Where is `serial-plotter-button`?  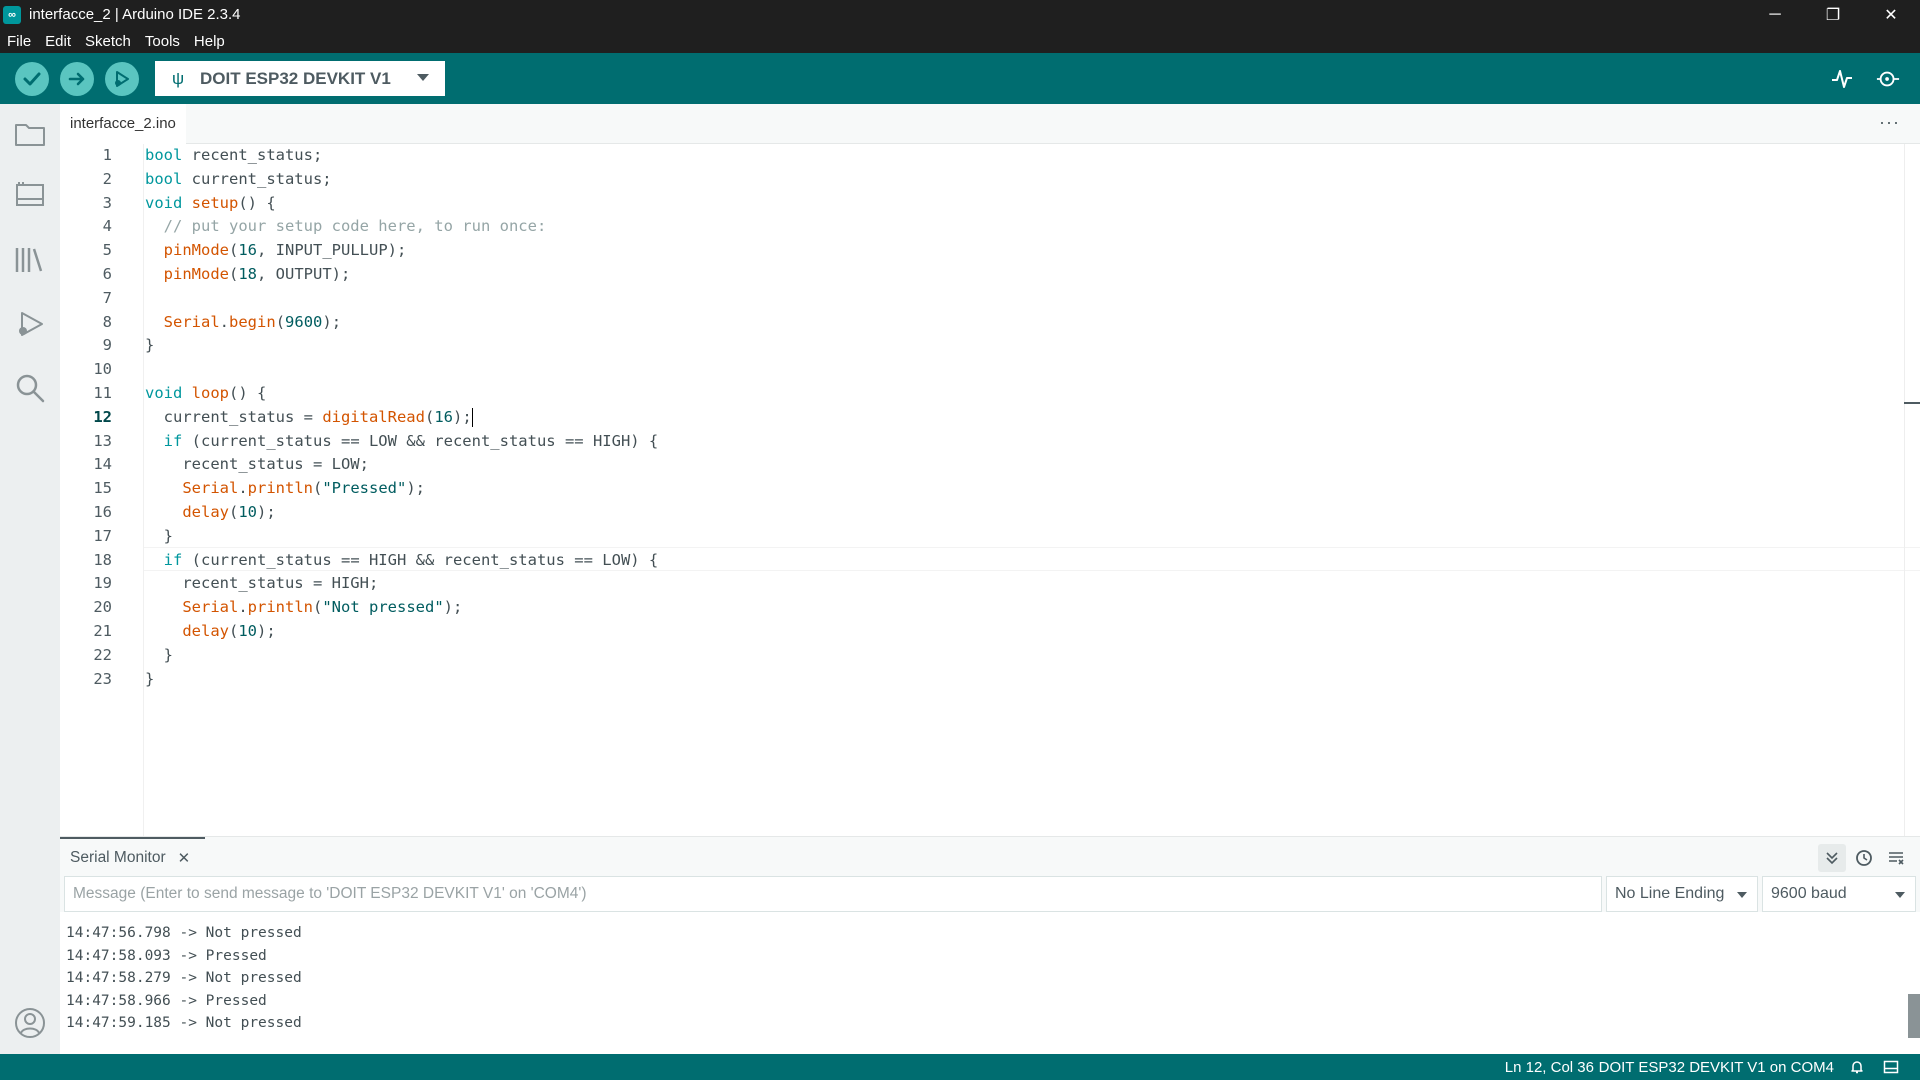 serial-plotter-button is located at coordinates (1842, 79).